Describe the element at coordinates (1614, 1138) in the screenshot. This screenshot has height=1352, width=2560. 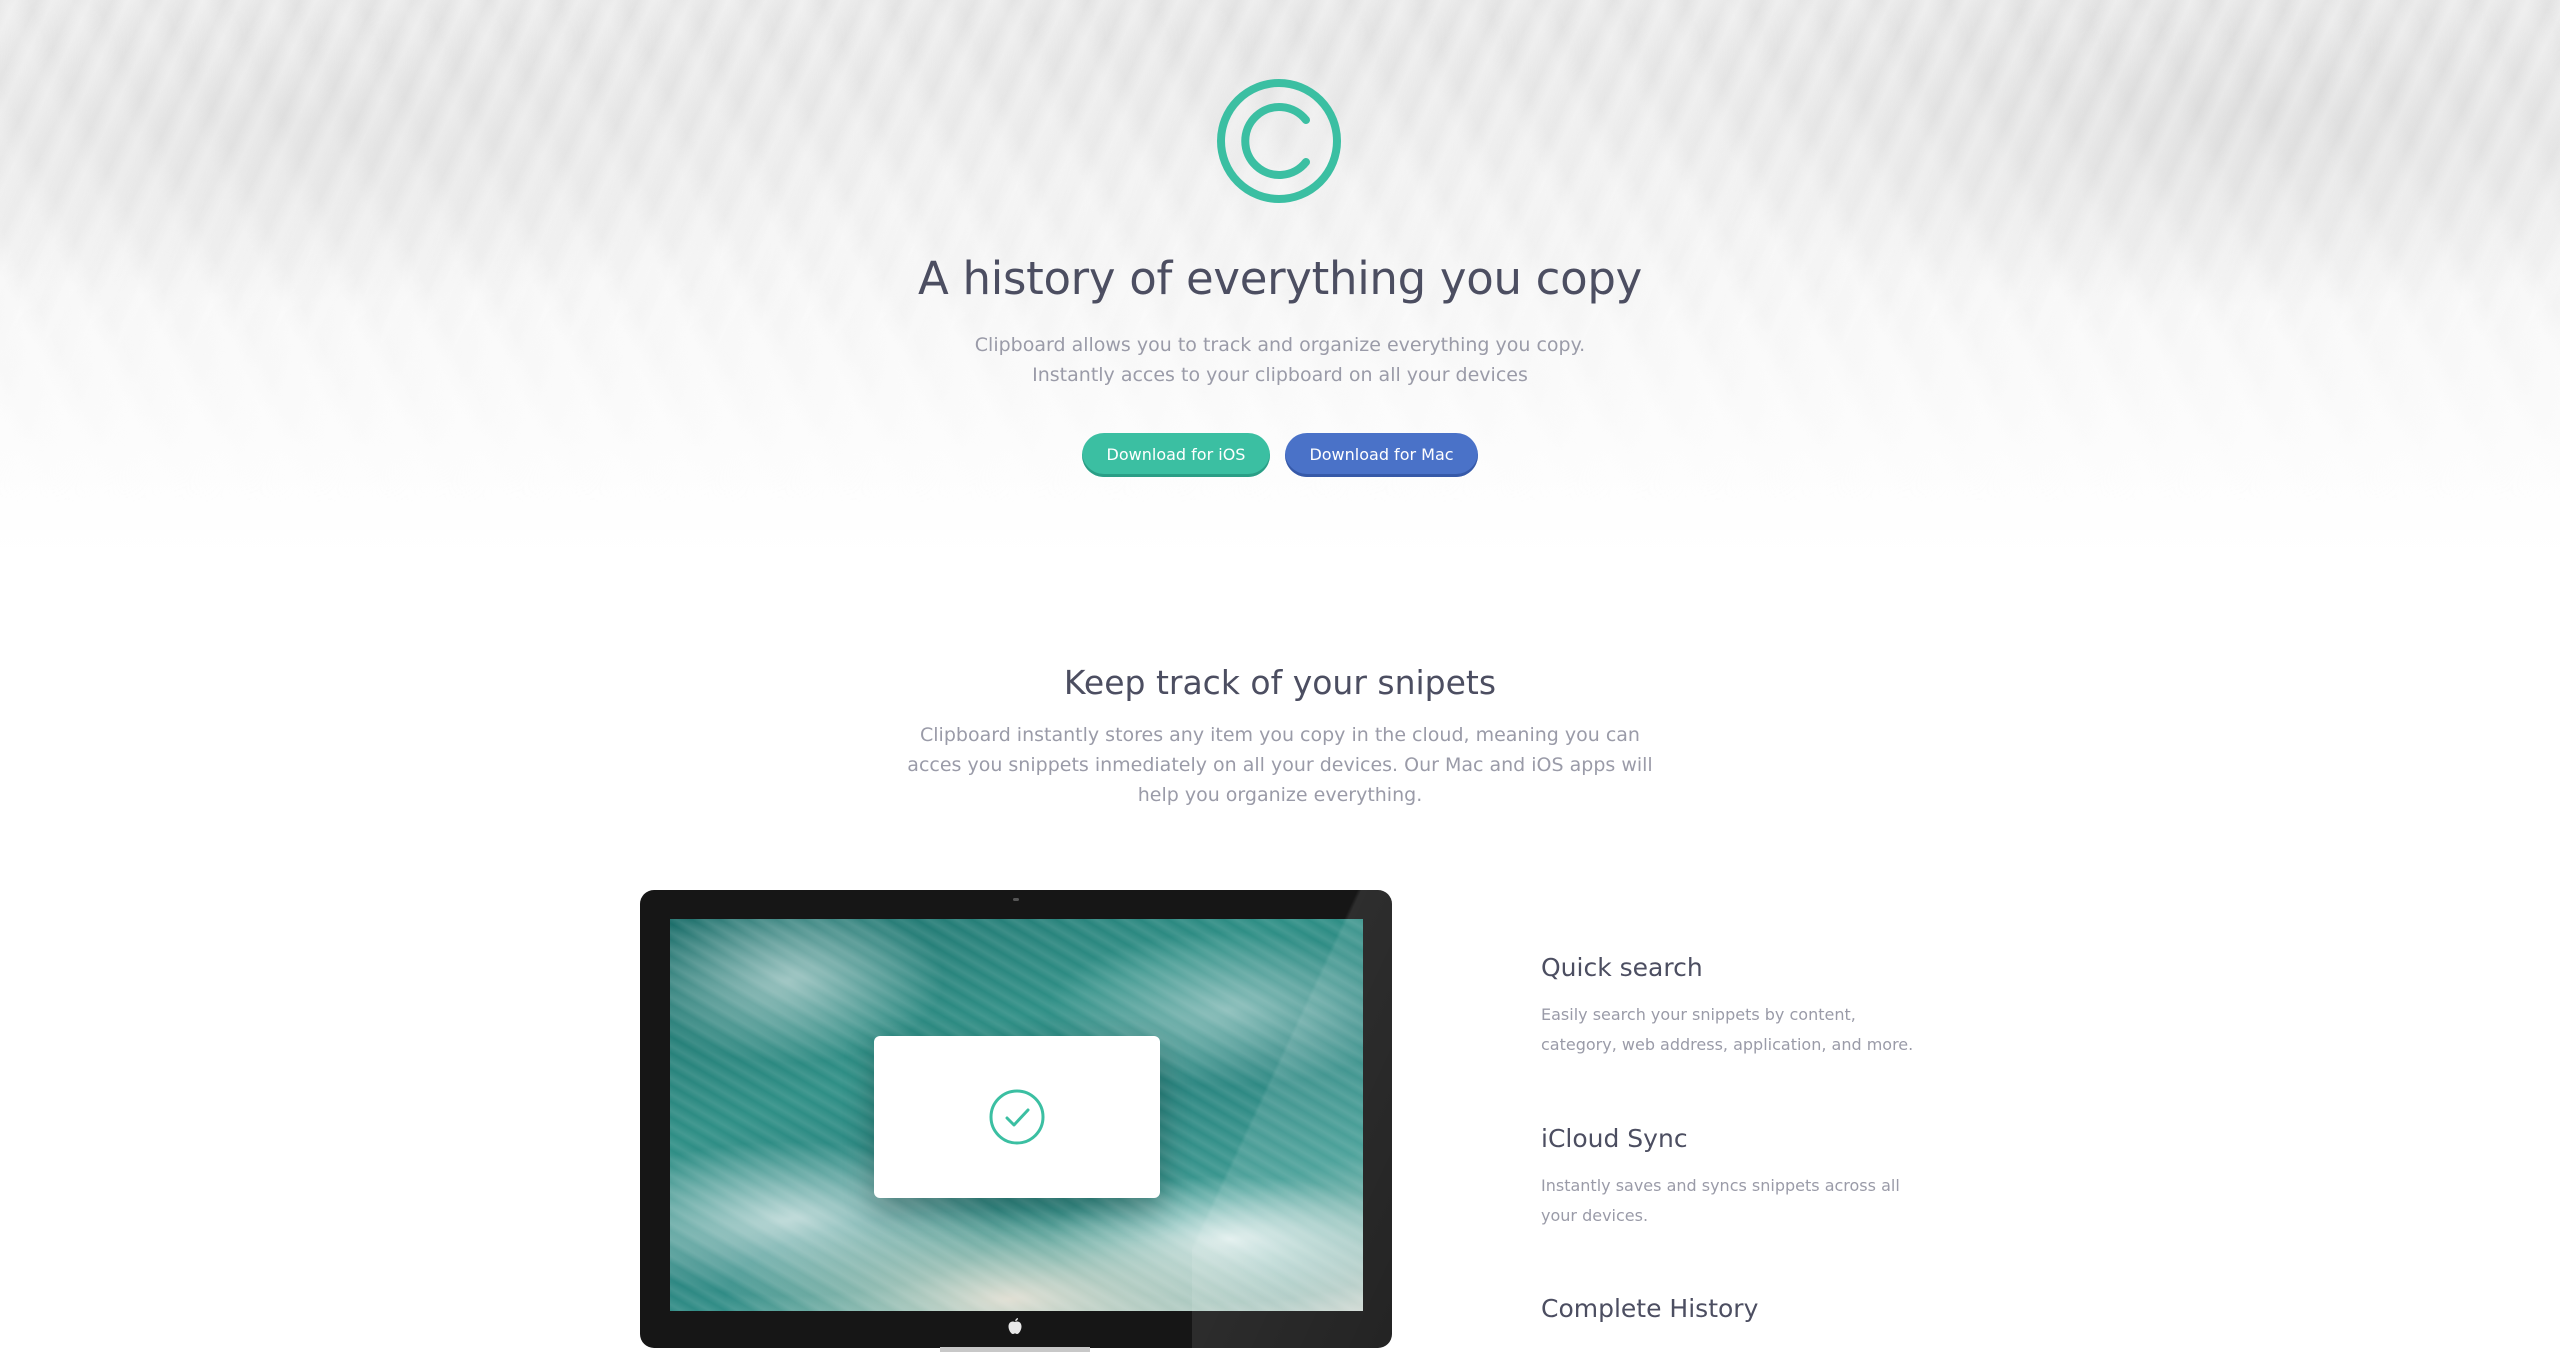
I see `feature-title-icloud-sync: iCloud Sync` at that location.